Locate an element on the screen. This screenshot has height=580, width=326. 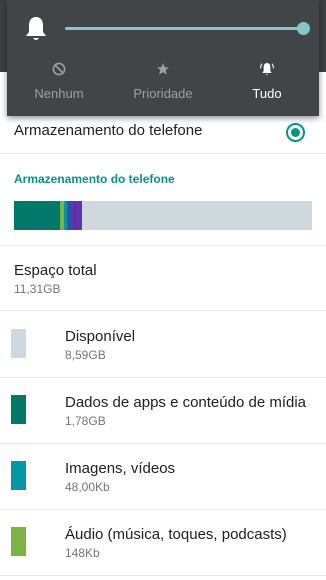
interruption-modes: Nenhum Prioridade Tudo is located at coordinates (163, 82).